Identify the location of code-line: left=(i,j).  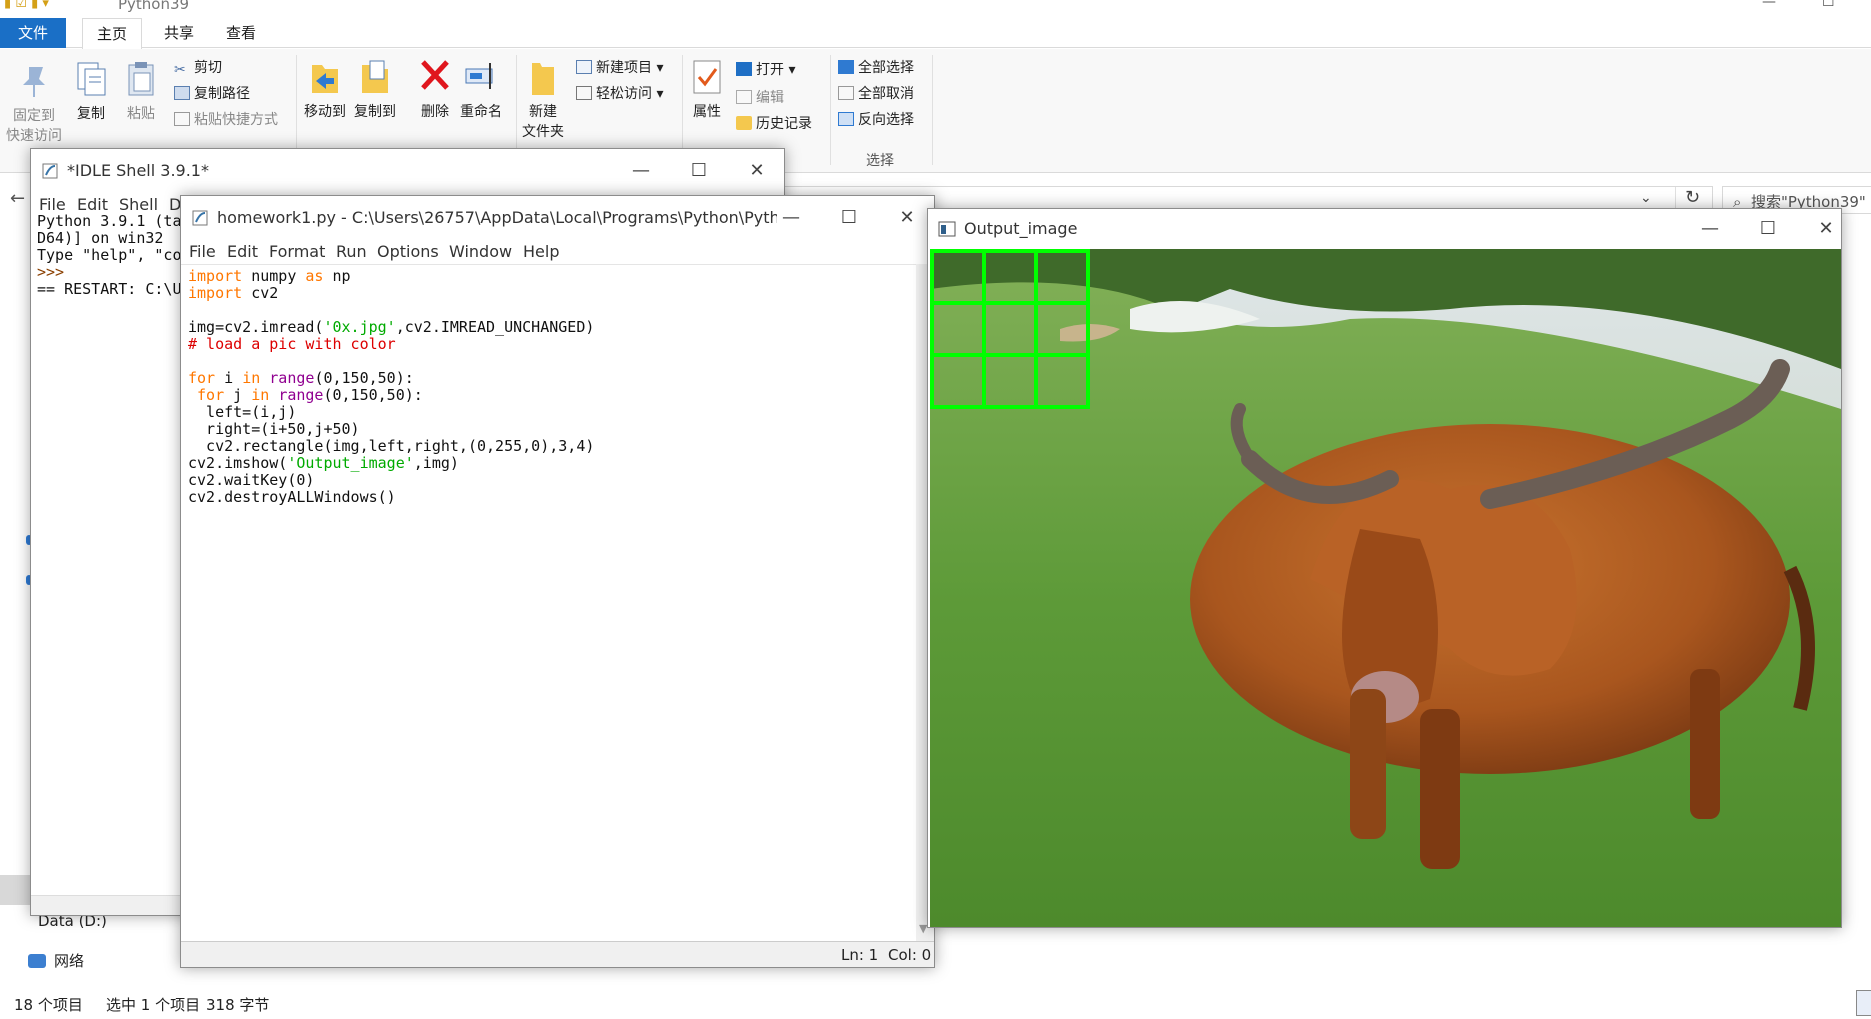
(242, 412).